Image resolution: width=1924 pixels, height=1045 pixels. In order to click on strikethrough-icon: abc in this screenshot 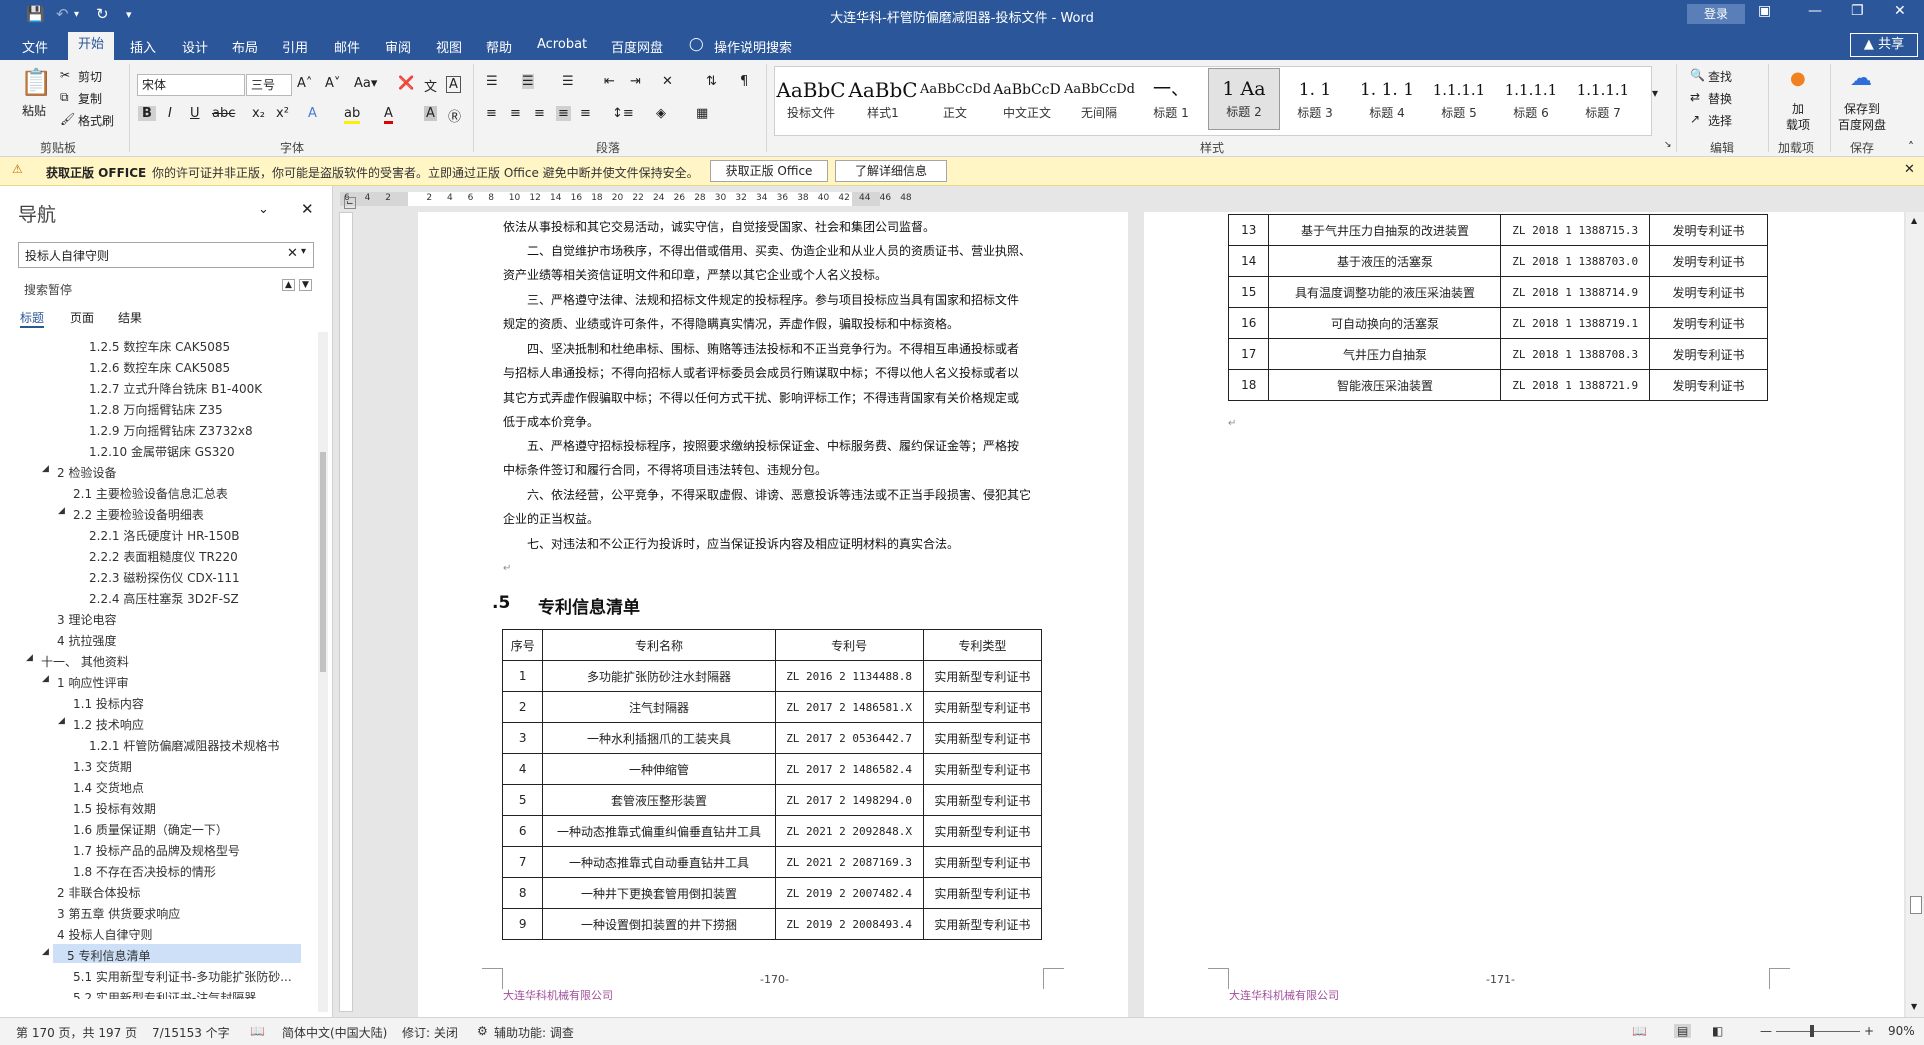, I will do `click(223, 113)`.